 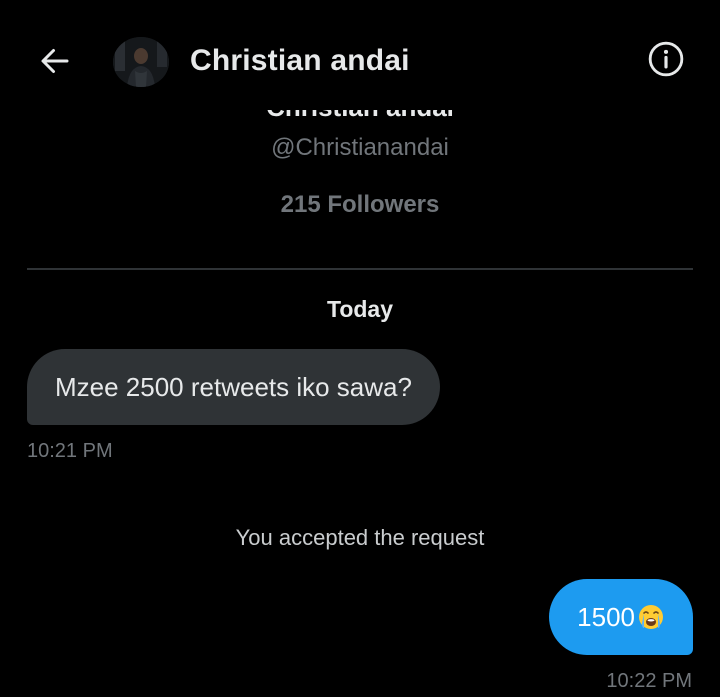 I want to click on divider, so click(x=360, y=269).